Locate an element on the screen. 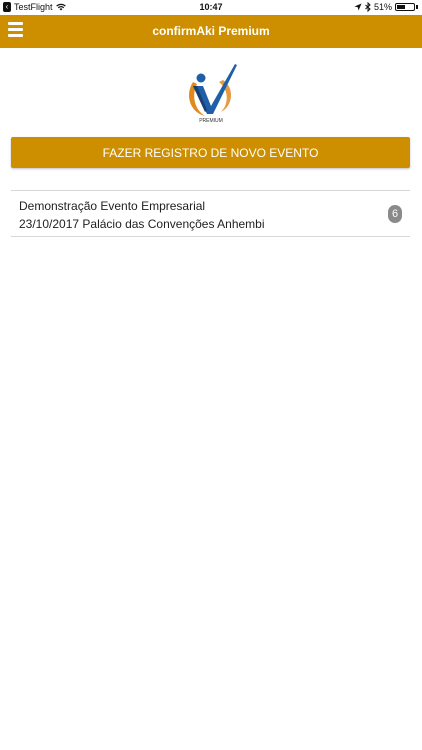  status-bar: ‹ TestFlight 10:47 51% is located at coordinates (211, 7).